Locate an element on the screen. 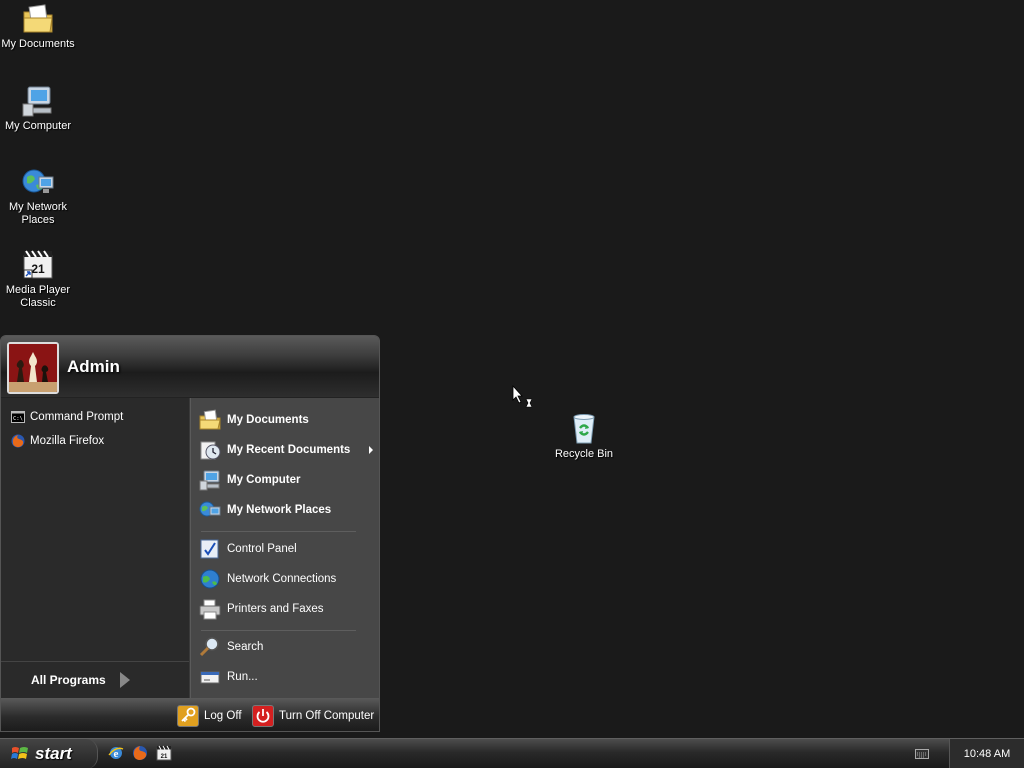  desktop-icon-recycle-bin: Recycle Bin is located at coordinates (584, 436).